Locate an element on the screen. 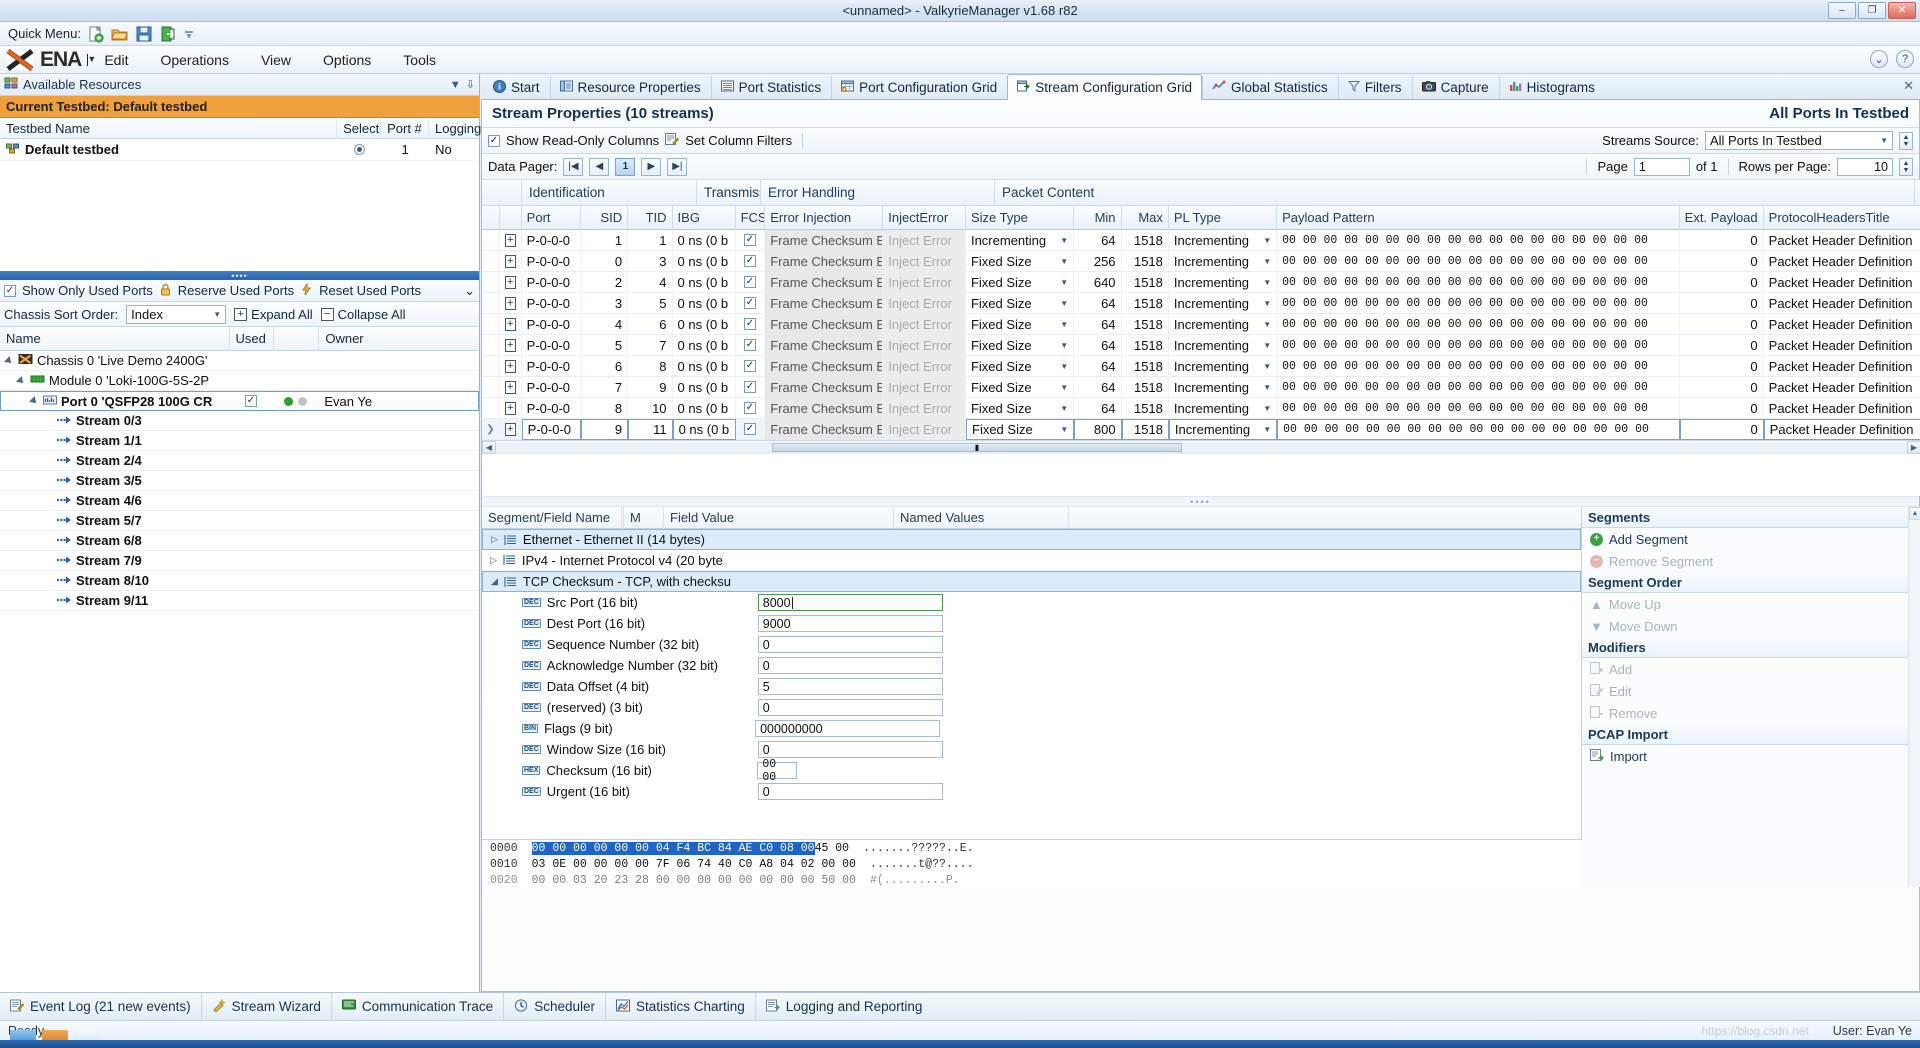 The image size is (1920, 1048). scheduler-button: Scheduler is located at coordinates (555, 1006).